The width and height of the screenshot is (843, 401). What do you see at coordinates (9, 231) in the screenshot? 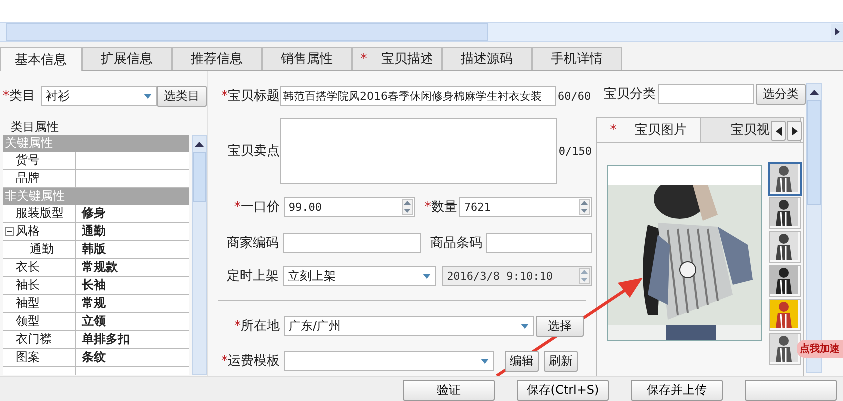
I see `collapse-icon` at bounding box center [9, 231].